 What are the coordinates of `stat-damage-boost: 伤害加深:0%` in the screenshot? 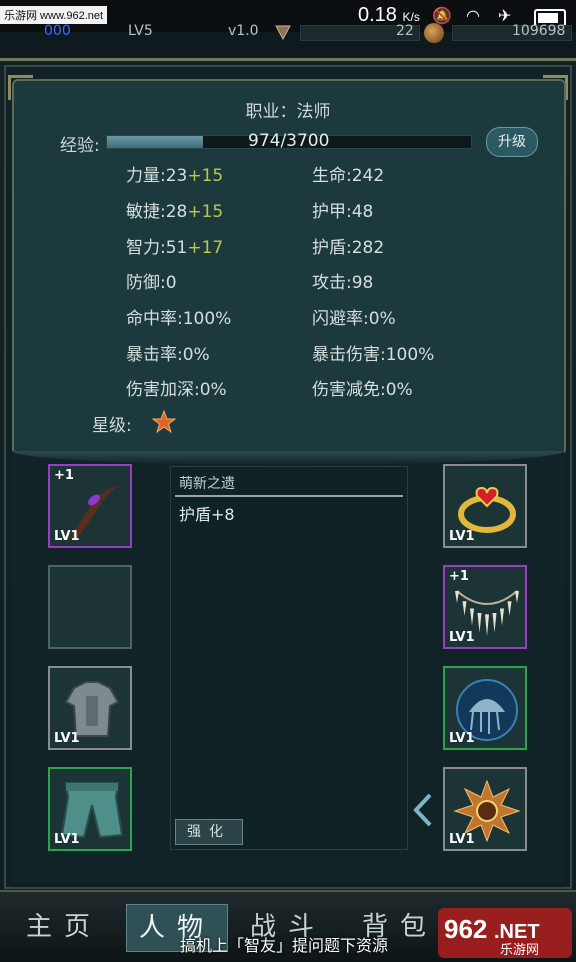 It's located at (176, 390).